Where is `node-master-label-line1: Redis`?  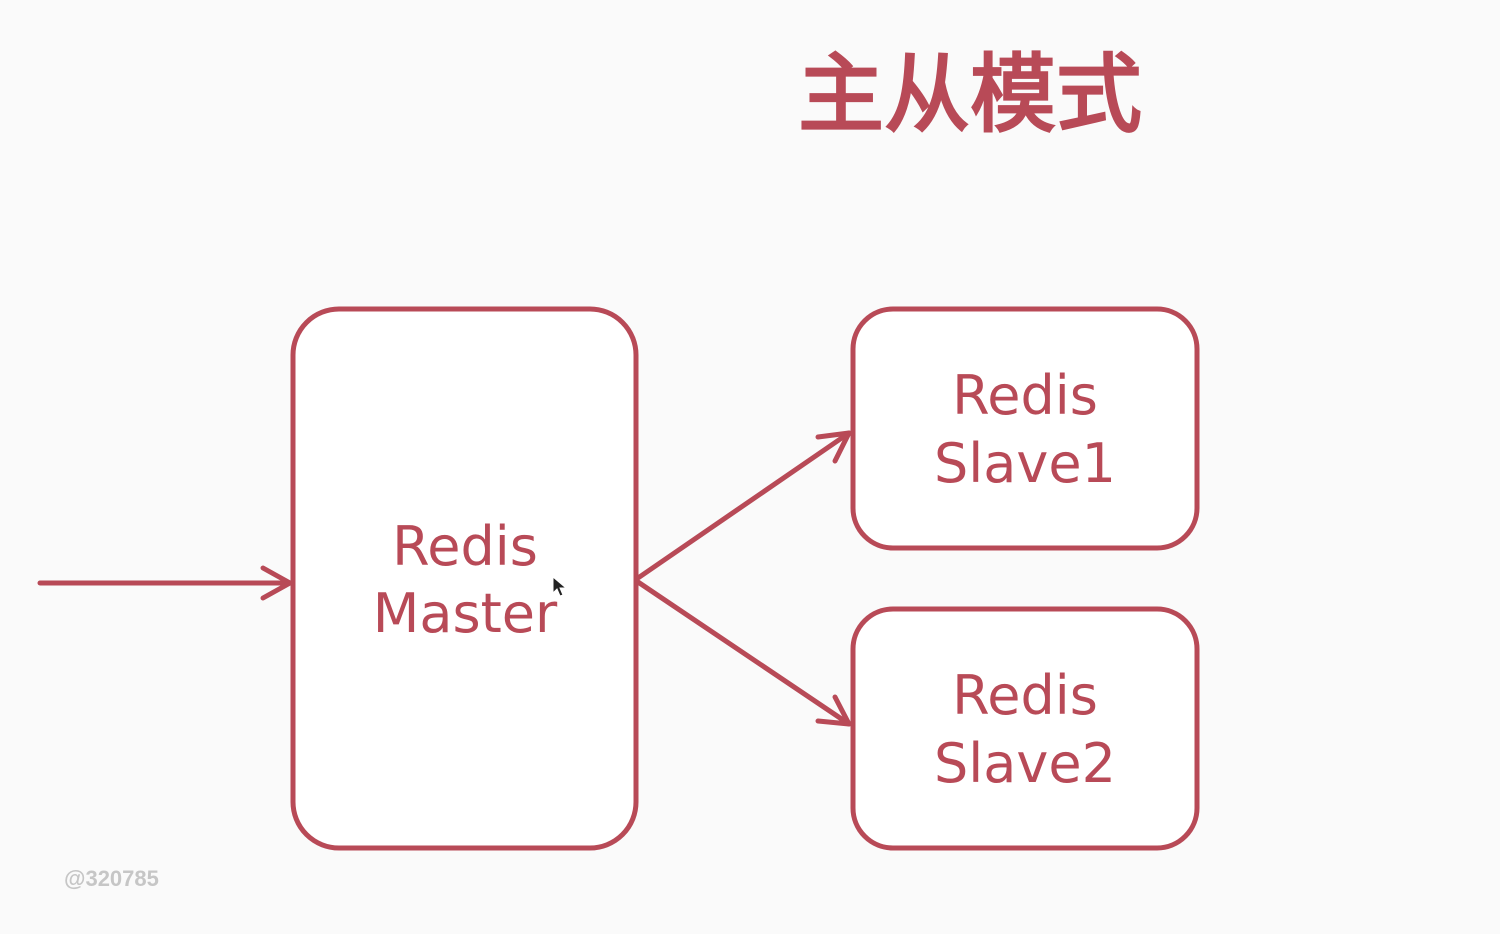
node-master-label-line1: Redis is located at coordinates (465, 546).